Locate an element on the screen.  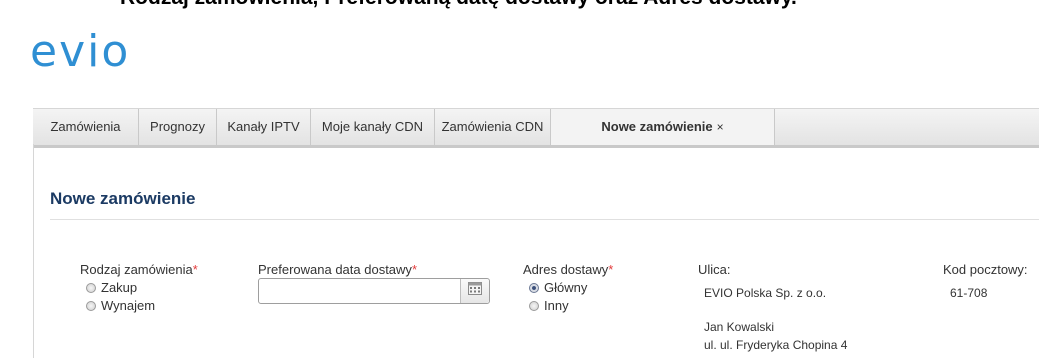
tab-zamowienia: Zamówienia is located at coordinates (86, 127).